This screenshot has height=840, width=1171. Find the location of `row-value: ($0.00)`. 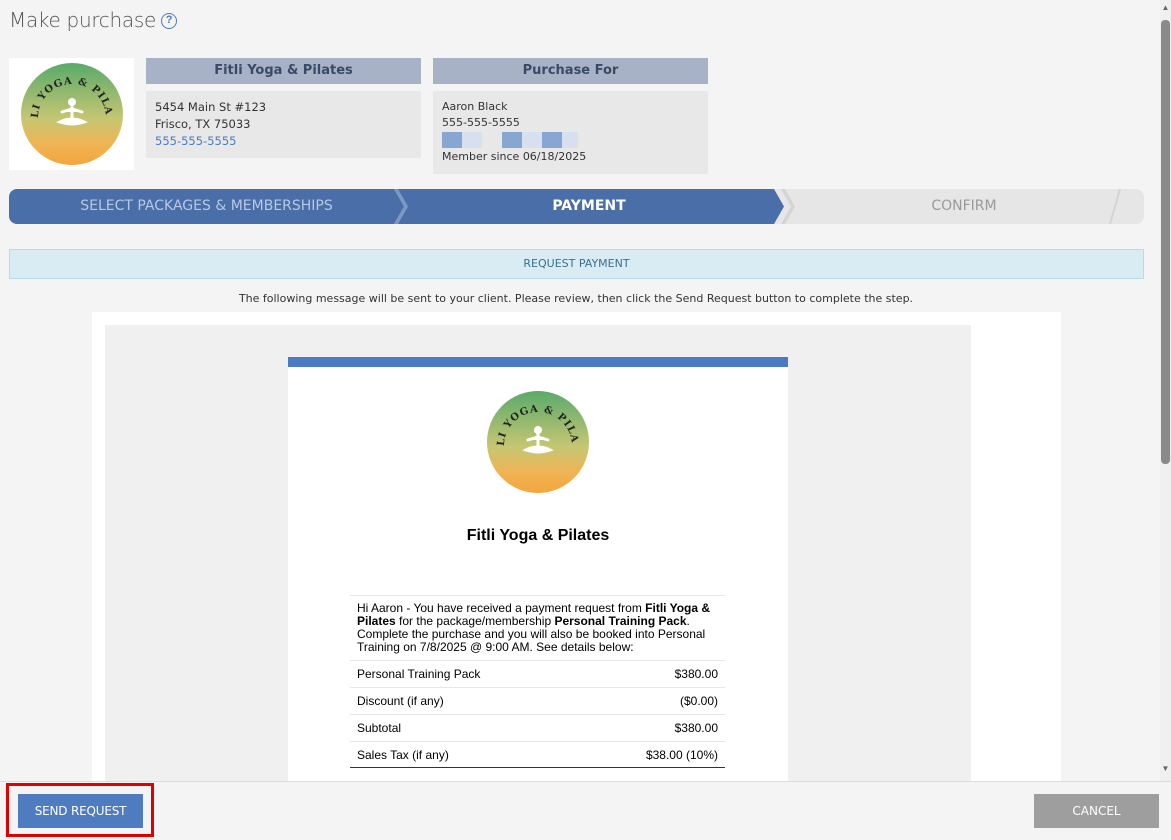

row-value: ($0.00) is located at coordinates (698, 701).